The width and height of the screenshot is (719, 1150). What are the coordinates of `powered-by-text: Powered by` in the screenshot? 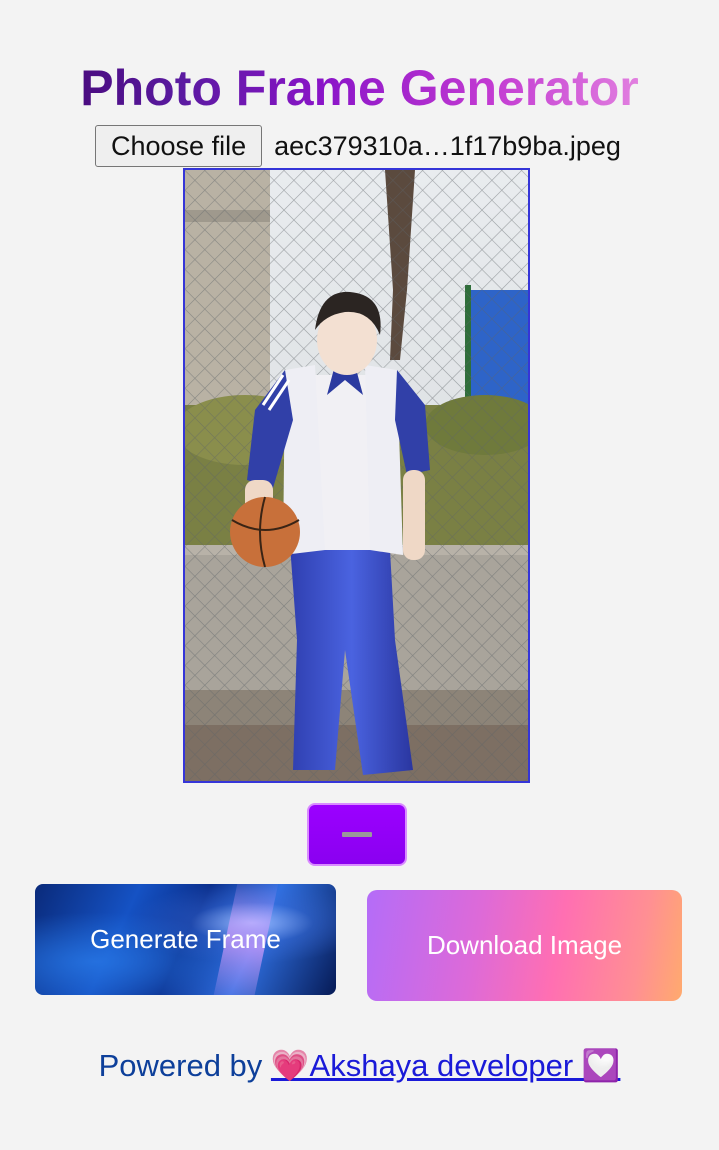 It's located at (180, 1065).